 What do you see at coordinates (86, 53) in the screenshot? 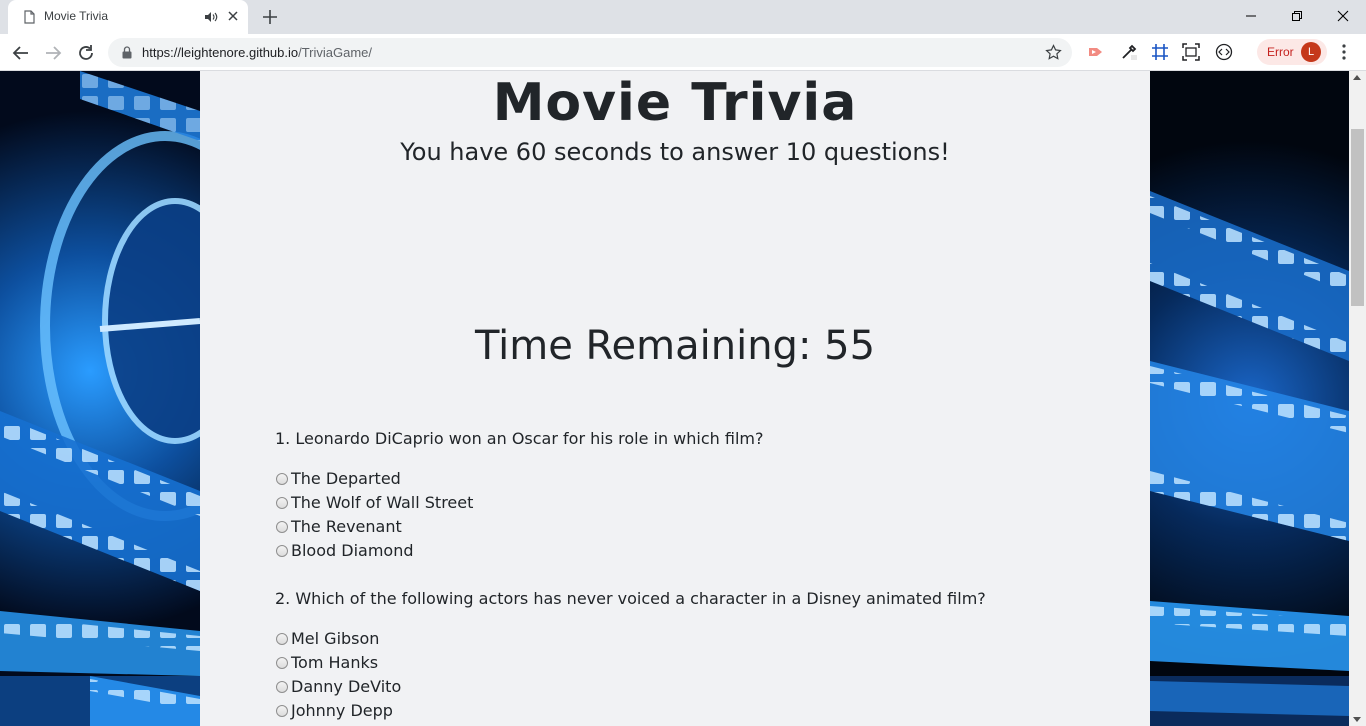
I see `reload-icon` at bounding box center [86, 53].